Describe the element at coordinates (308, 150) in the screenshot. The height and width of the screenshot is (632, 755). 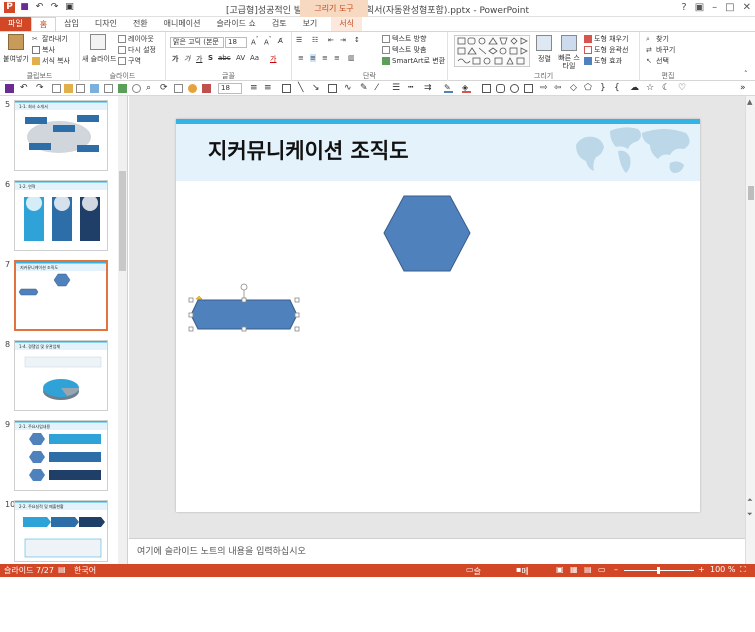
I see `slide-title: 지커뮤니케이션 조직도` at that location.